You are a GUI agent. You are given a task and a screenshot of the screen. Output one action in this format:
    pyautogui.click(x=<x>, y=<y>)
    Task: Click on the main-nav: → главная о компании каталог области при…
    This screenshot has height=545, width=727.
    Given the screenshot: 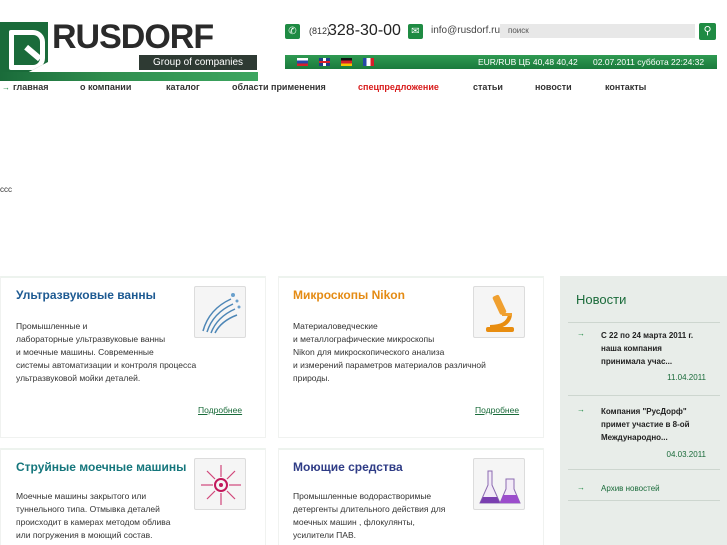 What is the action you would take?
    pyautogui.click(x=363, y=87)
    